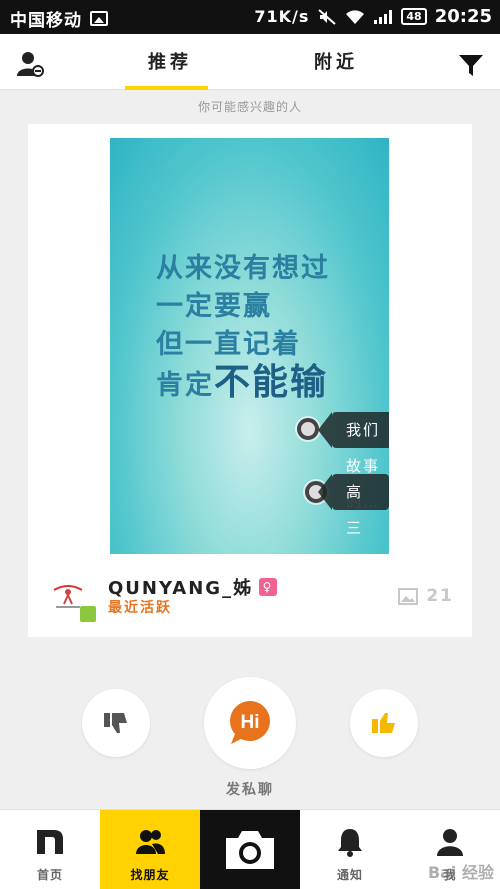  What do you see at coordinates (471, 65) in the screenshot?
I see `filter-icon` at bounding box center [471, 65].